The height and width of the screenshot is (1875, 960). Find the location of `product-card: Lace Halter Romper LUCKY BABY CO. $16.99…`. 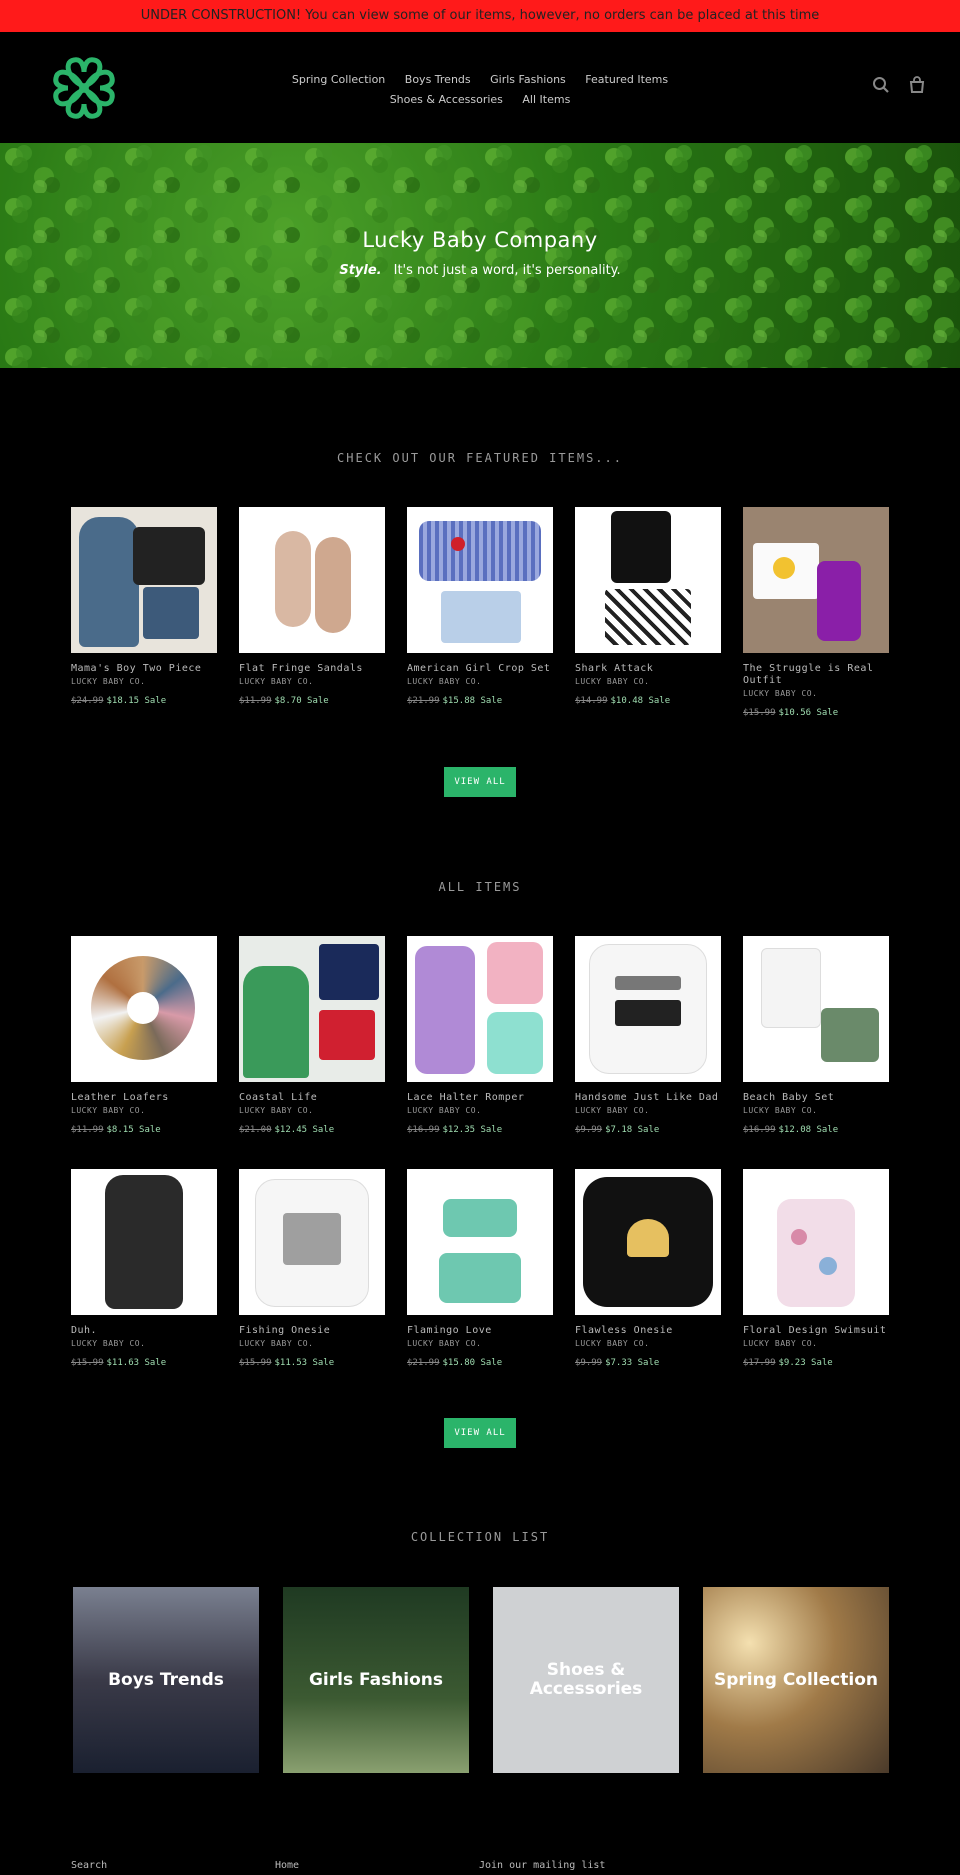

product-card: Lace Halter Romper LUCKY BABY CO. $16.99… is located at coordinates (480, 1035).